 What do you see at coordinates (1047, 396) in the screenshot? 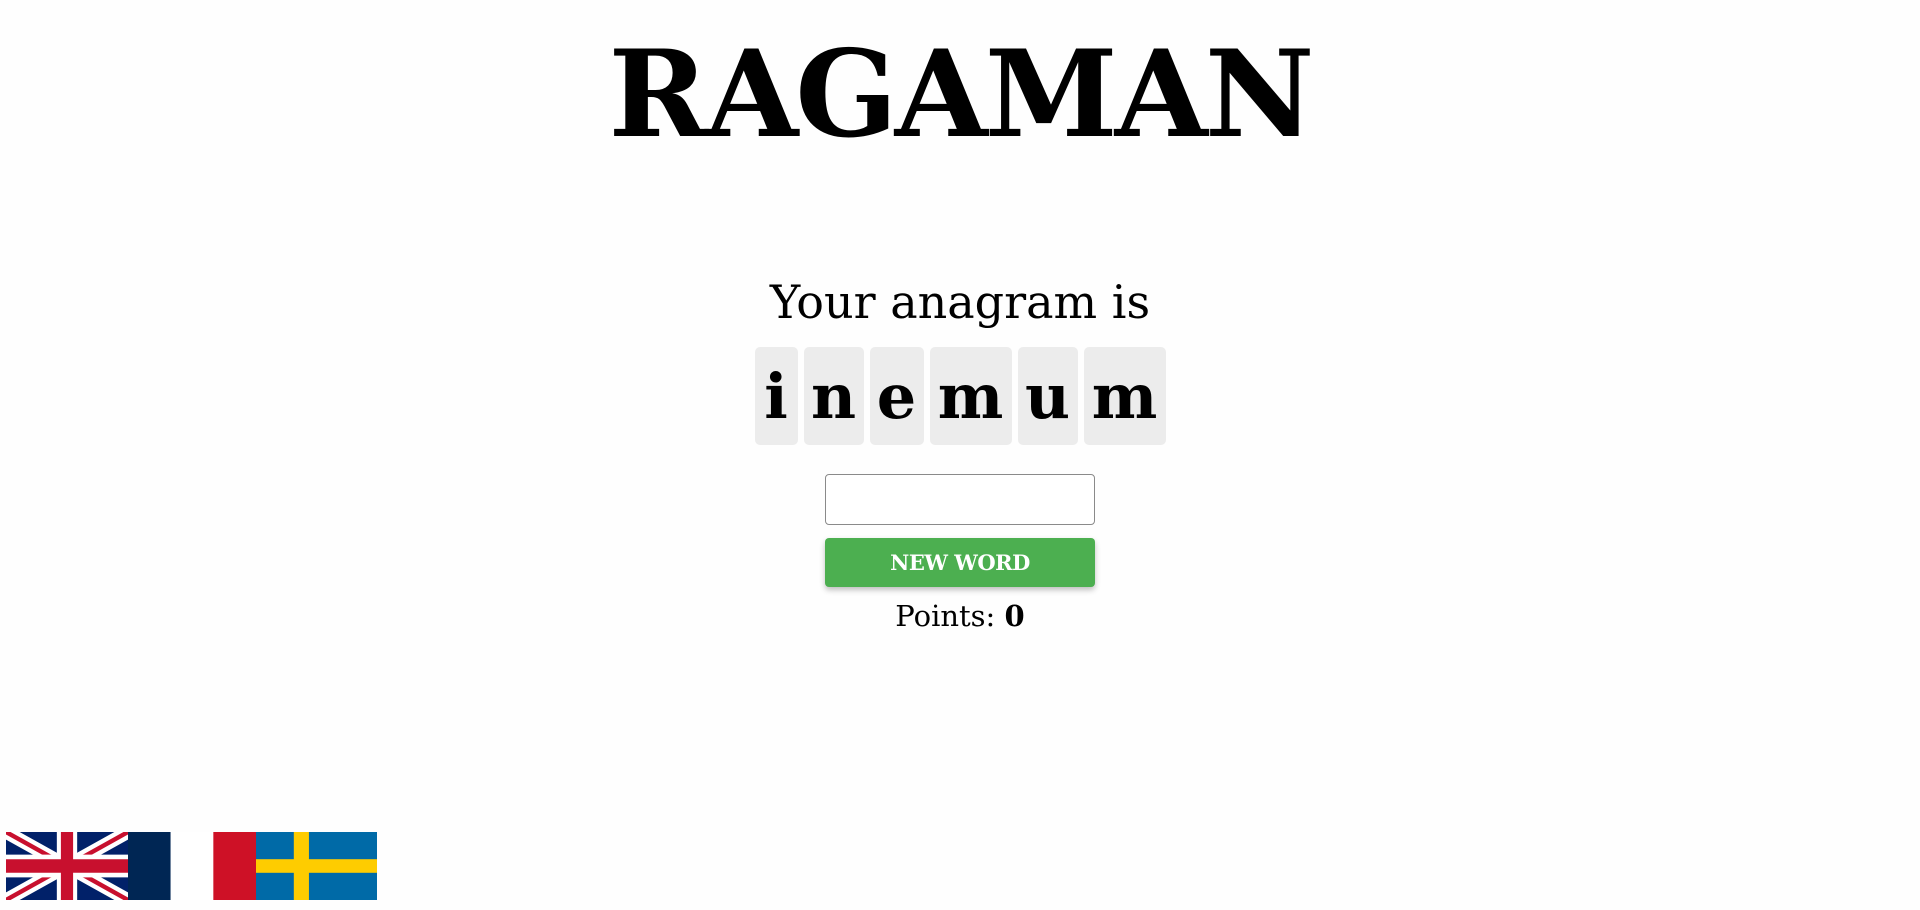
I see `letter-tile: u` at bounding box center [1047, 396].